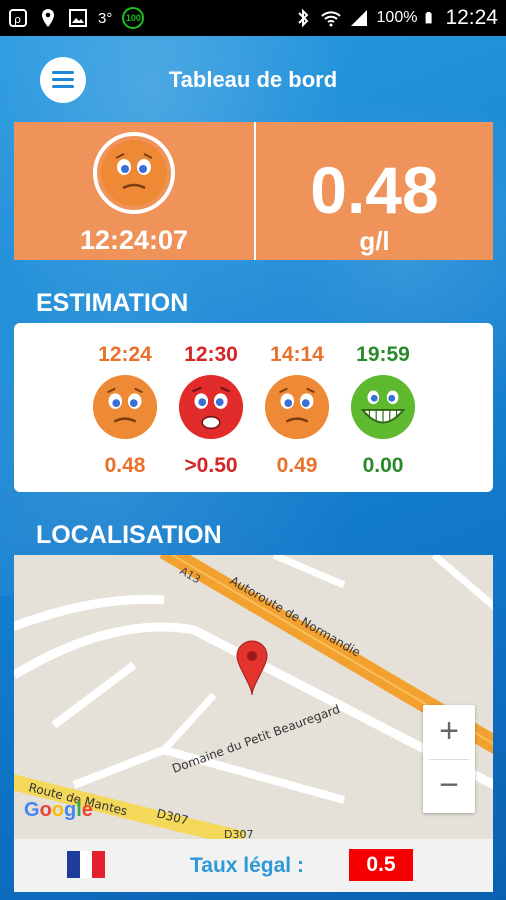 The width and height of the screenshot is (506, 900). I want to click on badge-text: 100, so click(133, 18).